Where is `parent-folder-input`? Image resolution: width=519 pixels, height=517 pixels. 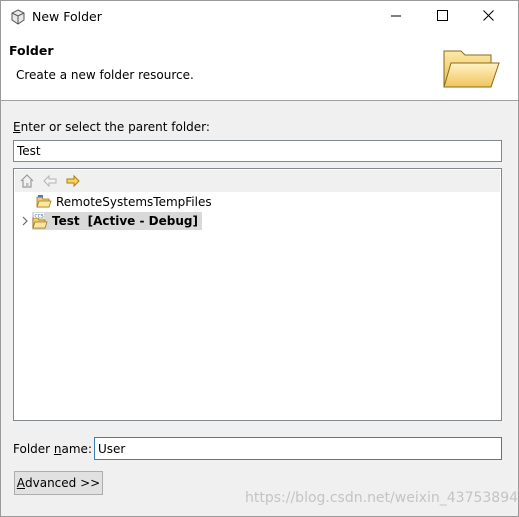
parent-folder-input is located at coordinates (257, 151).